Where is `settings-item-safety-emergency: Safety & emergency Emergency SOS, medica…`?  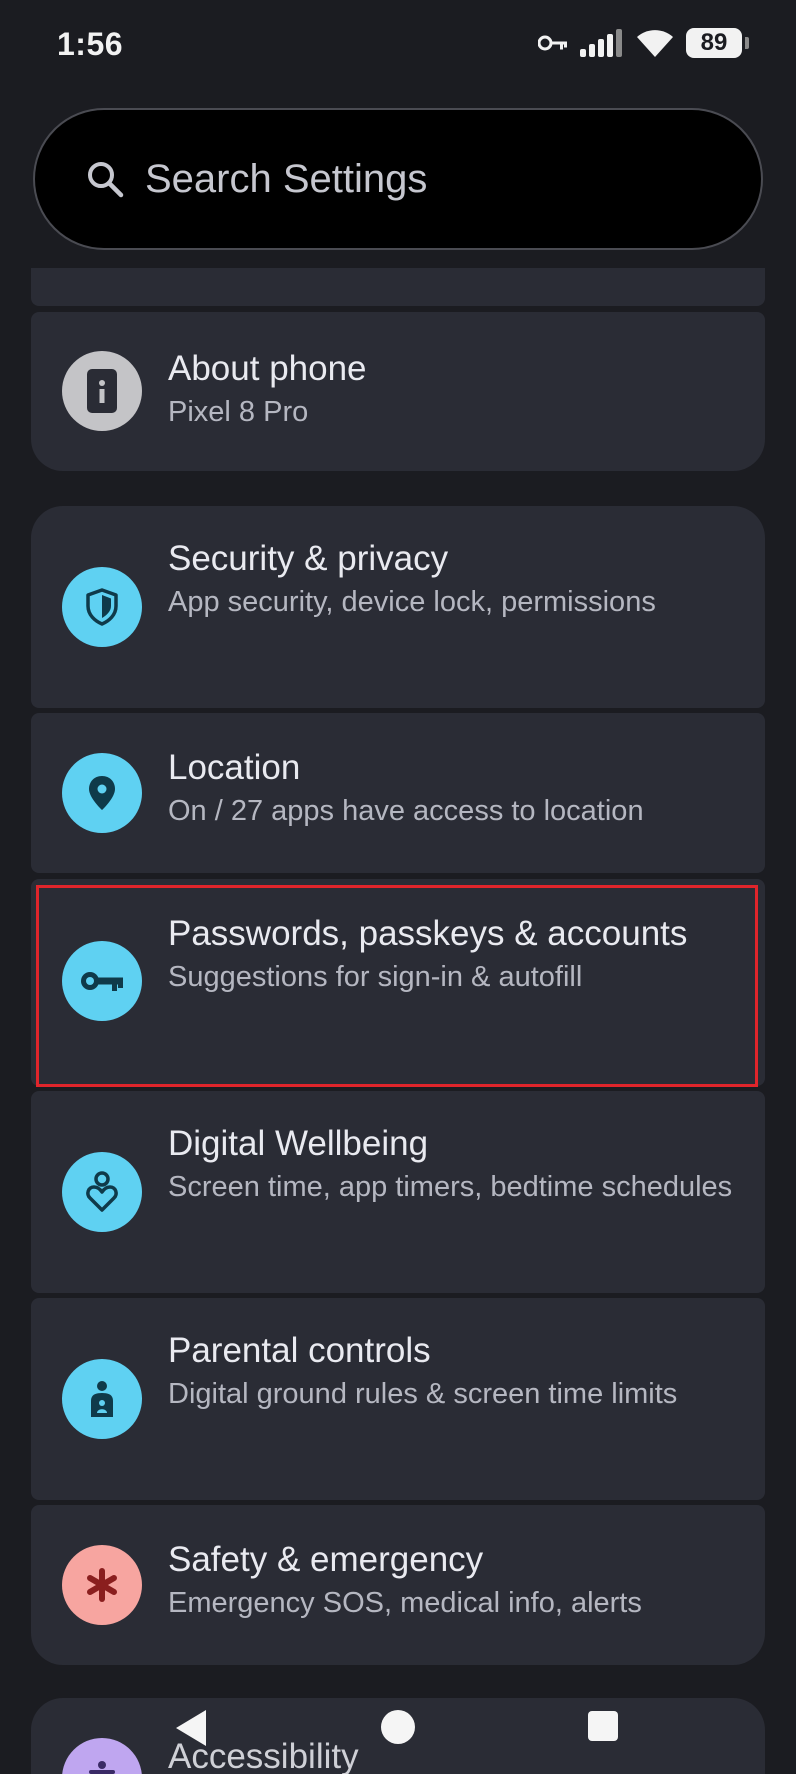
settings-item-safety-emergency: Safety & emergency Emergency SOS, medica… is located at coordinates (398, 1585).